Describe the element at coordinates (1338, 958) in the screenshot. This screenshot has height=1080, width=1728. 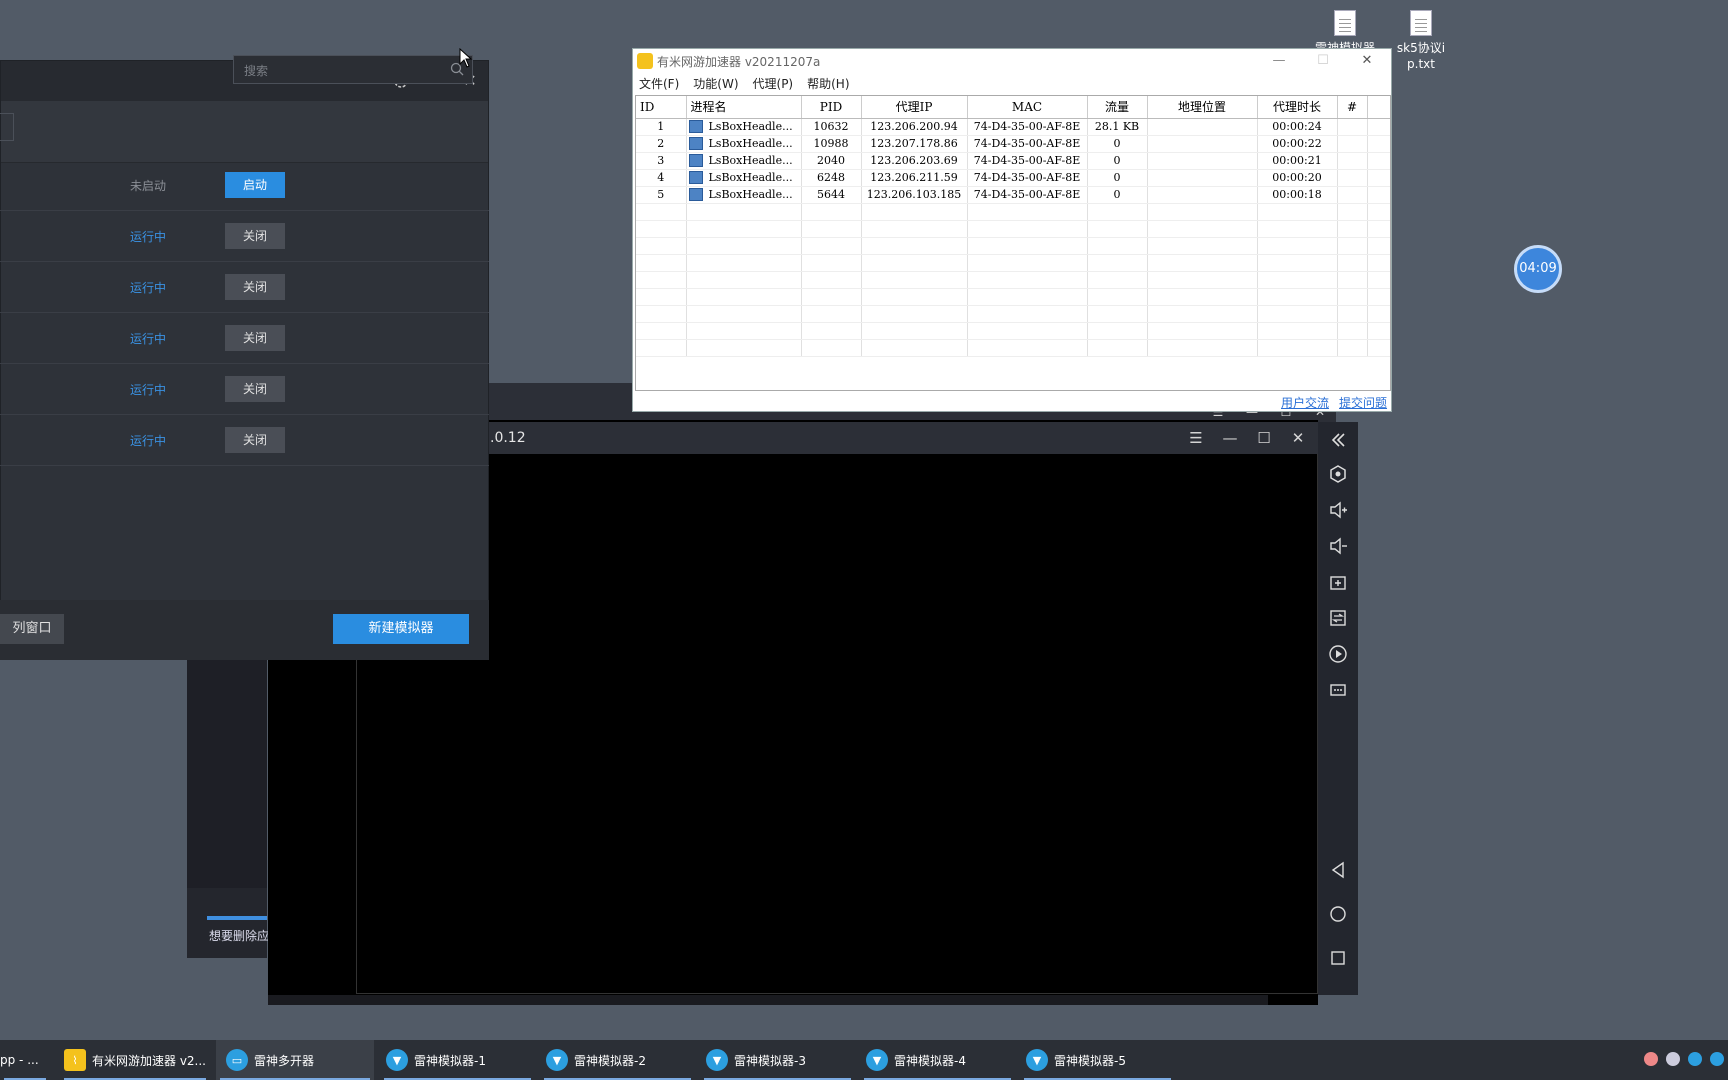
I see `recents-icon` at that location.